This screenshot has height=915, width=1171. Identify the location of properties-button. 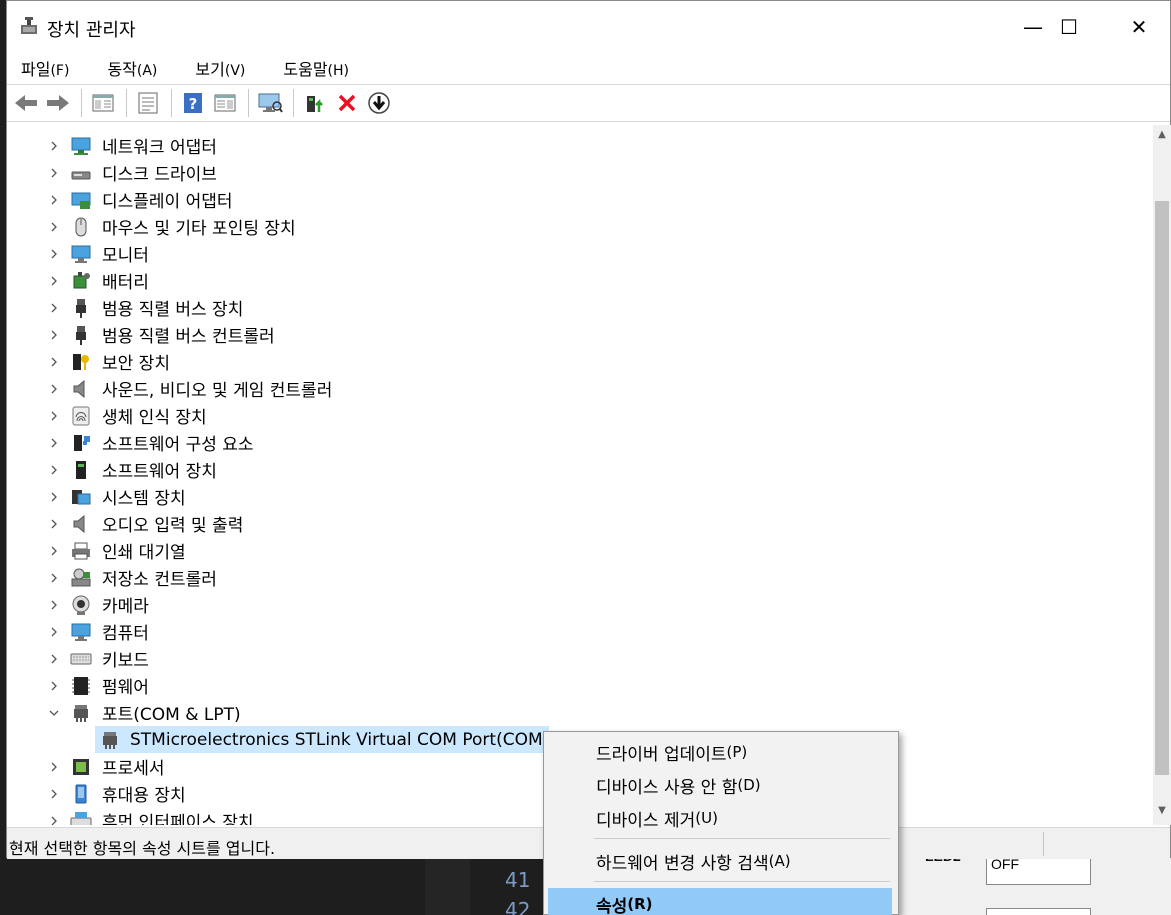
(148, 103).